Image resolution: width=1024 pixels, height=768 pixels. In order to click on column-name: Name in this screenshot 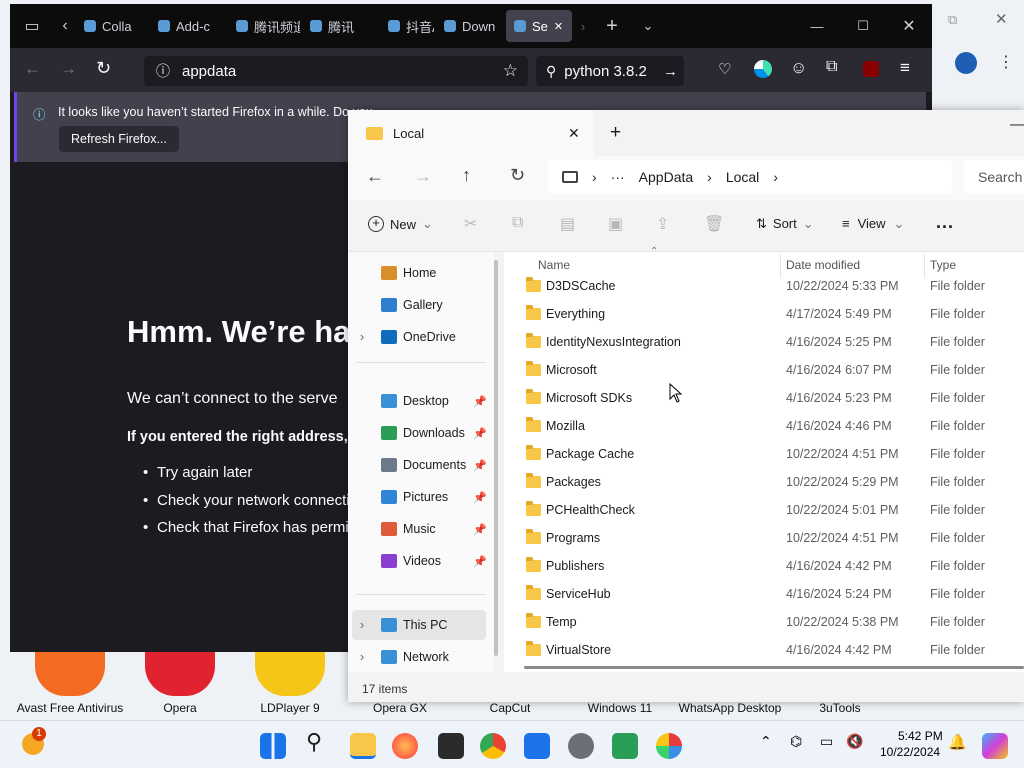, I will do `click(554, 265)`.